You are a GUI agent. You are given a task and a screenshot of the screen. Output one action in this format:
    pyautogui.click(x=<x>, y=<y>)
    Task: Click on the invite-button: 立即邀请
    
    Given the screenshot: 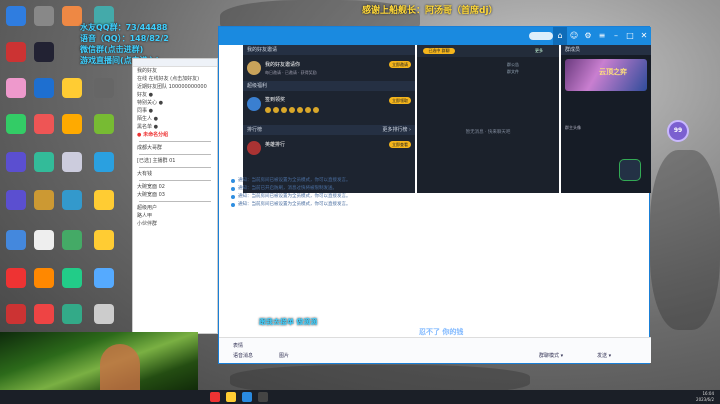 What is the action you would take?
    pyautogui.click(x=400, y=64)
    